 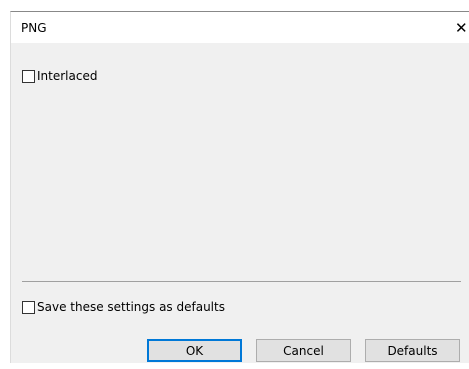 I want to click on cancel-button: Cancel, so click(x=303, y=350).